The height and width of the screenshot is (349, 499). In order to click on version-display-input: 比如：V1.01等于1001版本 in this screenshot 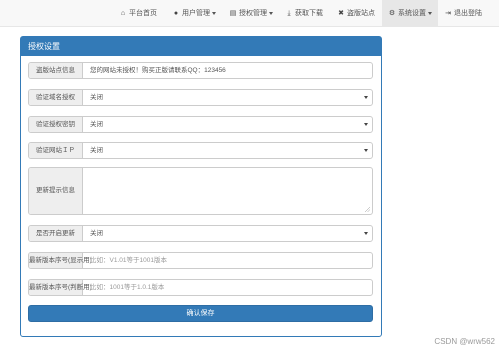, I will do `click(227, 260)`.